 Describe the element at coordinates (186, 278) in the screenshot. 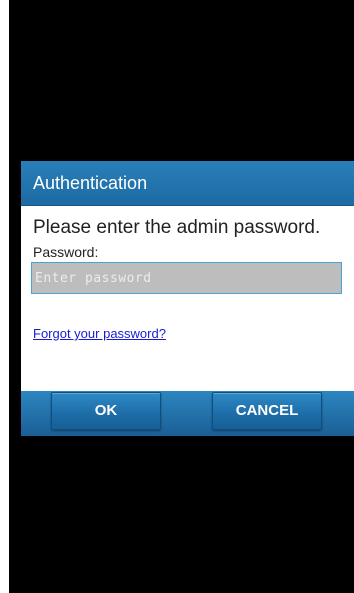

I see `password-input` at that location.